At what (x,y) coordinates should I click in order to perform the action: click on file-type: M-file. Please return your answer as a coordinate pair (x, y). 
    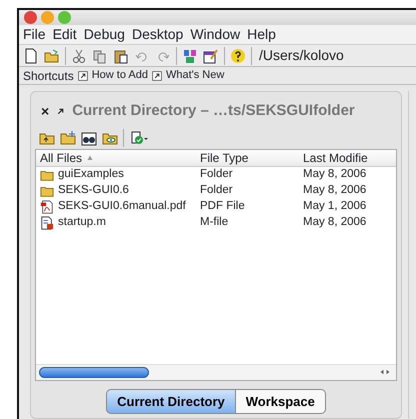
    Looking at the image, I should click on (214, 222).